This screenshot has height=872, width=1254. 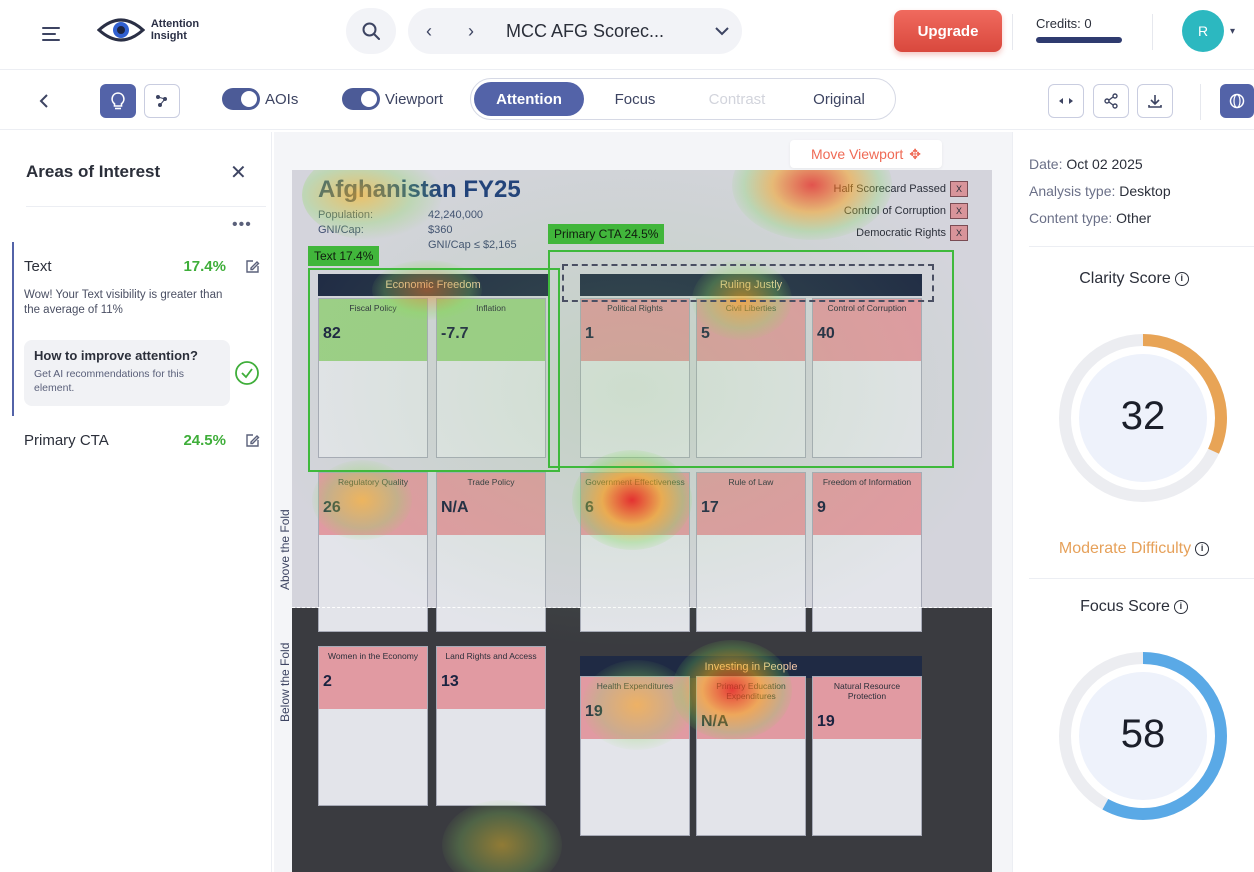 I want to click on share-icon, so click(x=1111, y=101).